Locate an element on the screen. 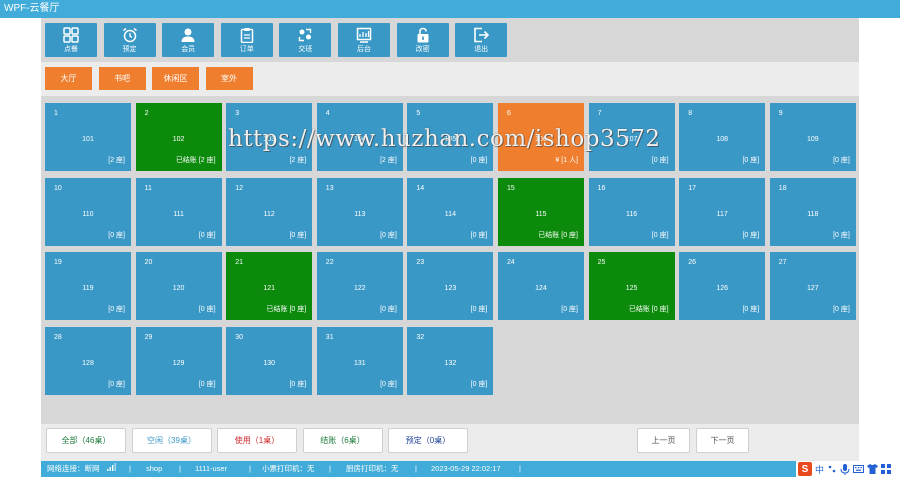 The width and height of the screenshot is (900, 482). table-tile: 3 103 [2 座] is located at coordinates (269, 137).